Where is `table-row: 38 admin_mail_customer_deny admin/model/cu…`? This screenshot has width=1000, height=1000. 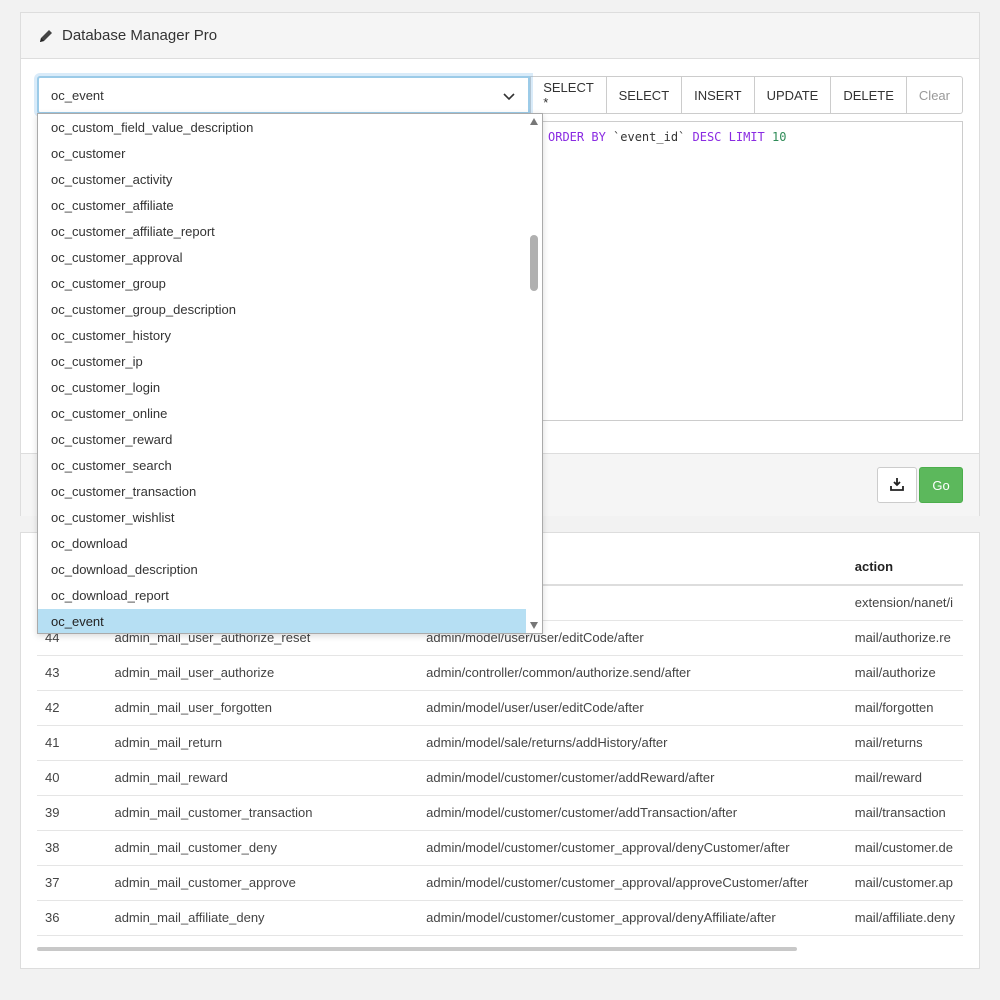 table-row: 38 admin_mail_customer_deny admin/model/cu… is located at coordinates (500, 848).